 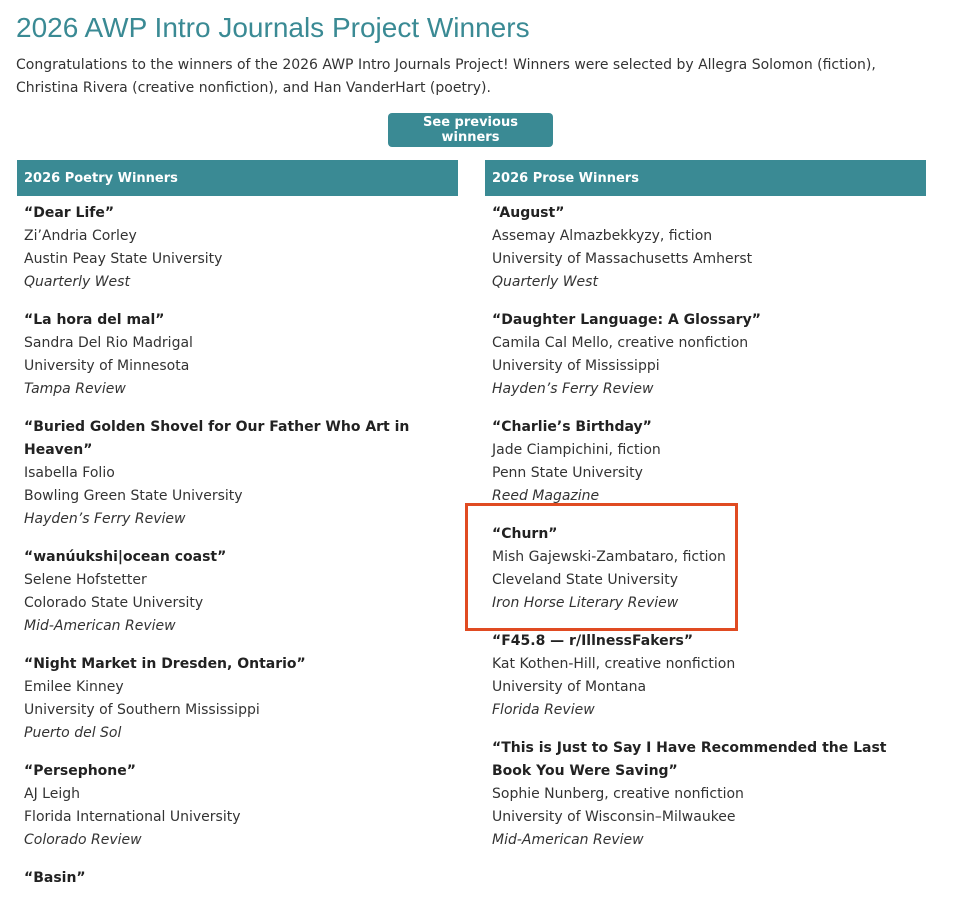 What do you see at coordinates (569, 687) in the screenshot?
I see `entry-school: University of Montana` at bounding box center [569, 687].